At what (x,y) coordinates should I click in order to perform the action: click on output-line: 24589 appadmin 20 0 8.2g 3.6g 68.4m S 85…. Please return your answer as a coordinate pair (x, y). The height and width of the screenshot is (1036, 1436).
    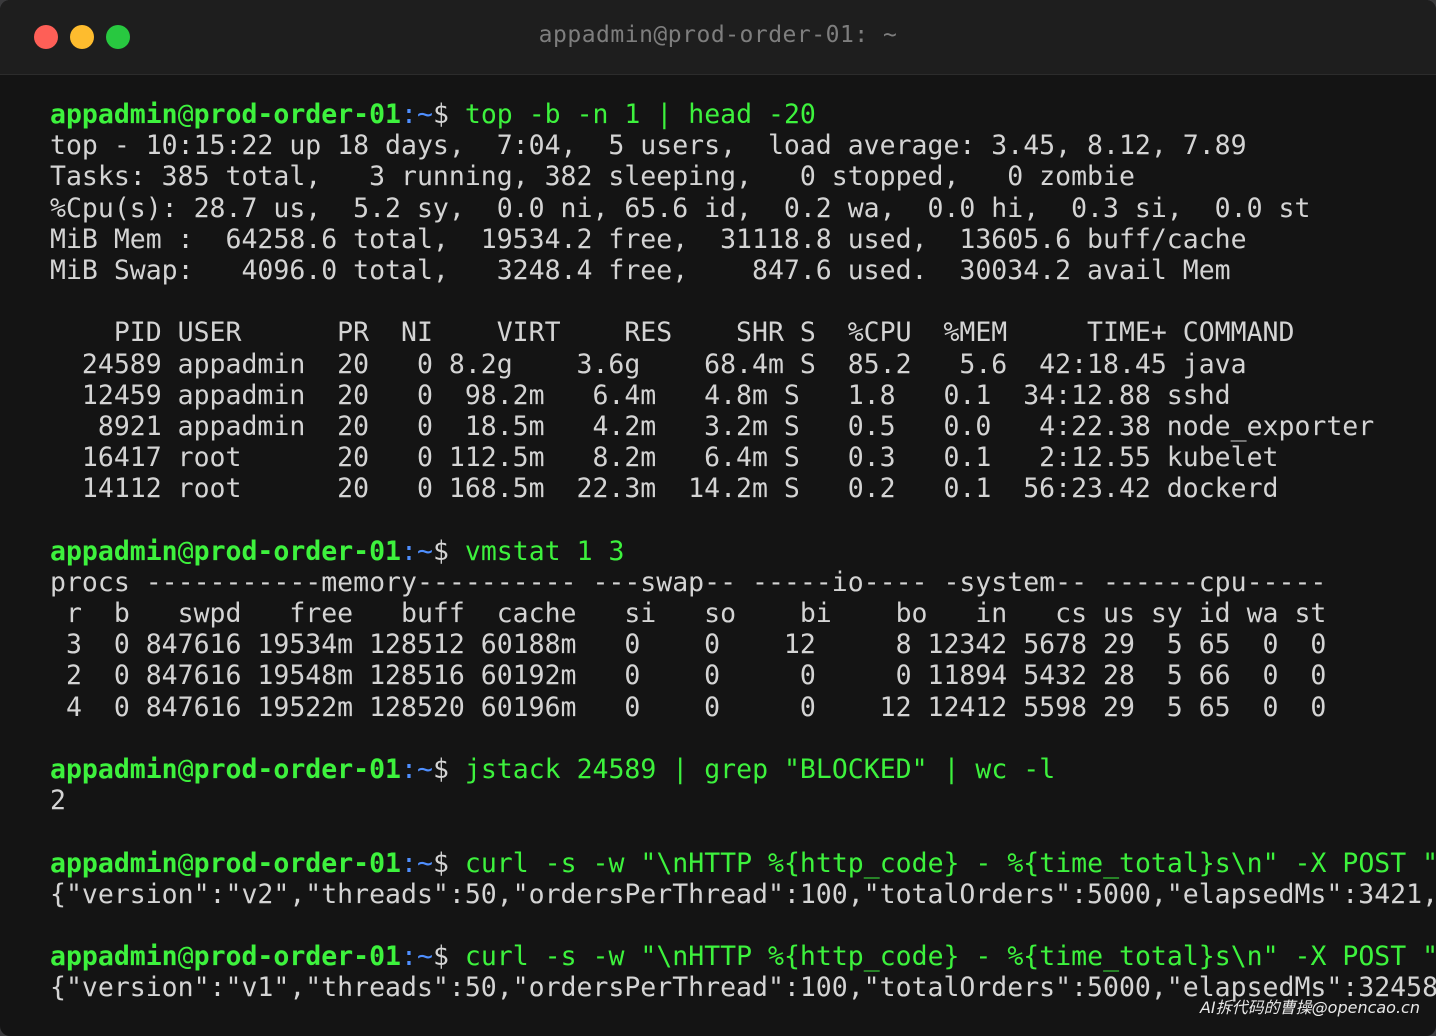
    Looking at the image, I should click on (648, 364).